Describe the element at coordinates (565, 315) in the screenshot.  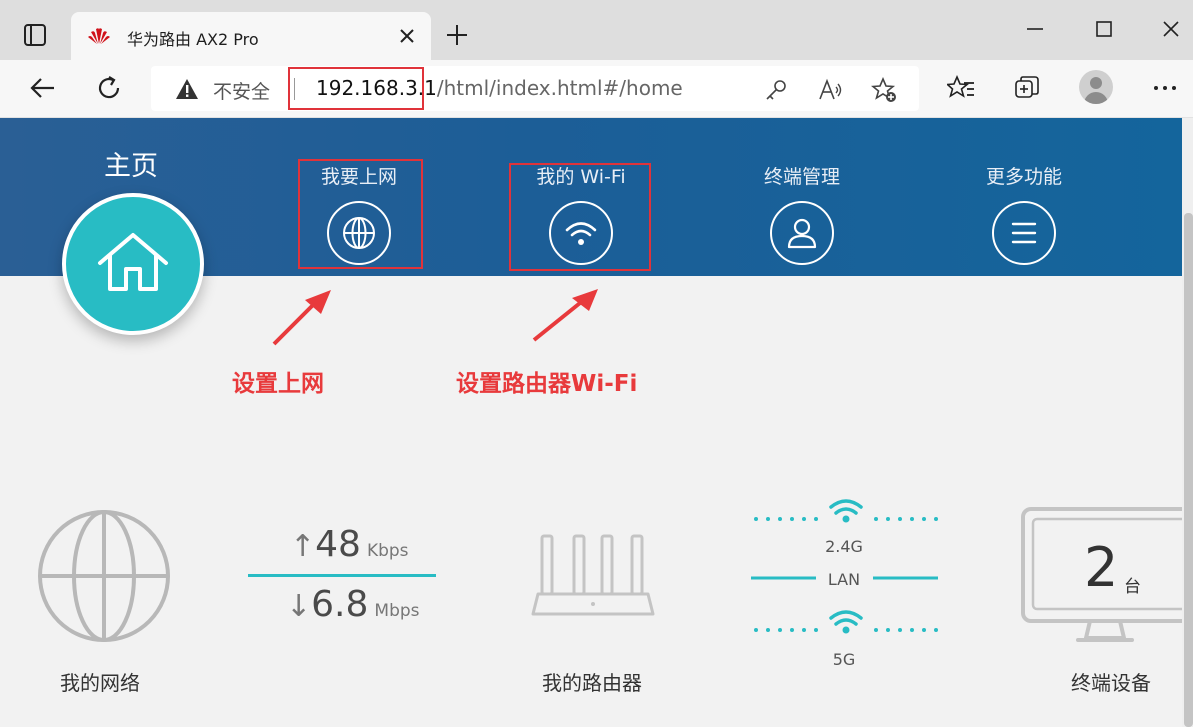
I see `arrow-to-wifi` at that location.